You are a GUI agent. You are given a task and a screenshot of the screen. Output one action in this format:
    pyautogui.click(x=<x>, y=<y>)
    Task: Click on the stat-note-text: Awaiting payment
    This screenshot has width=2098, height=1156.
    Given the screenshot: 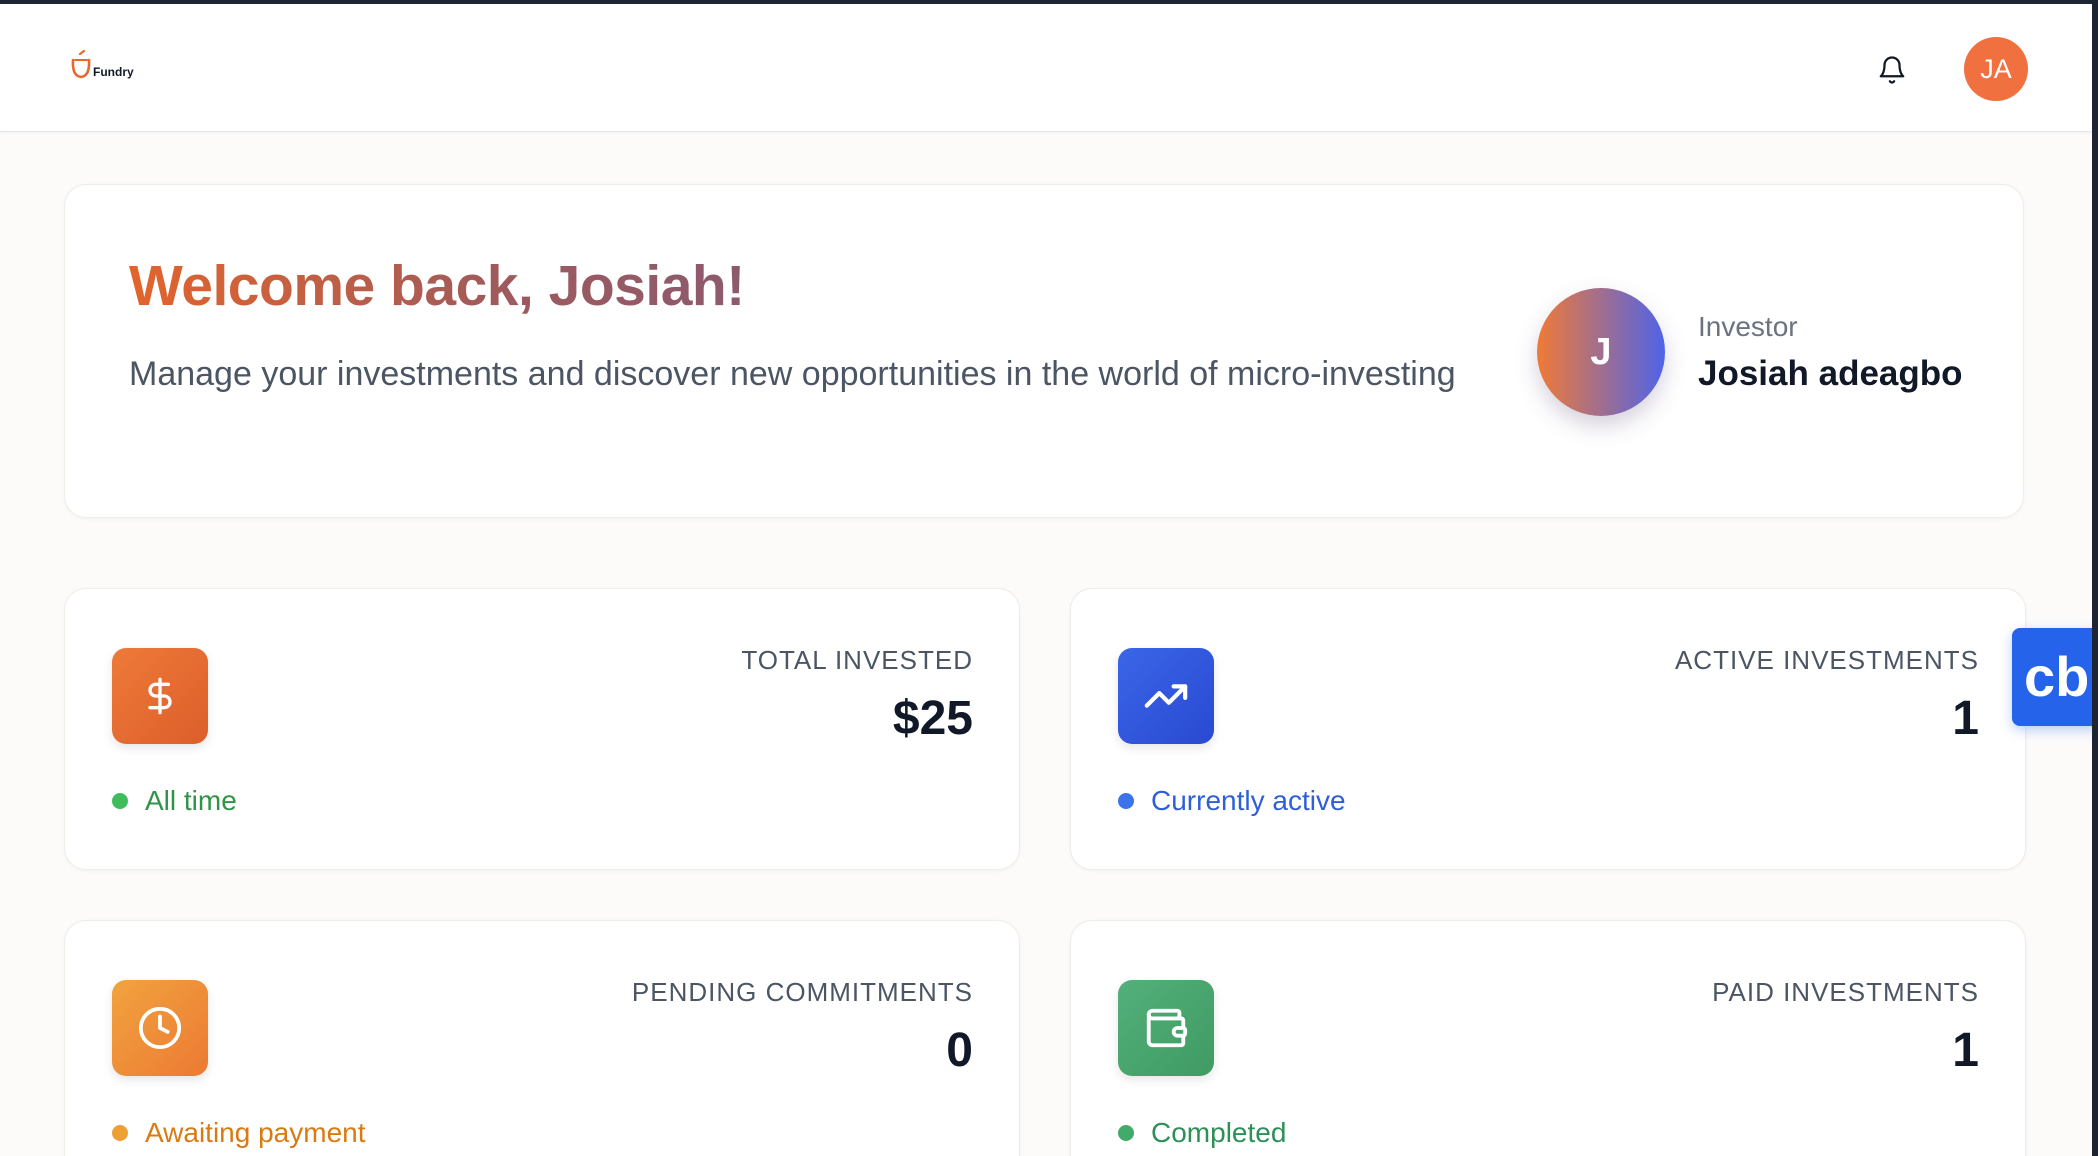 What is the action you would take?
    pyautogui.click(x=255, y=1132)
    